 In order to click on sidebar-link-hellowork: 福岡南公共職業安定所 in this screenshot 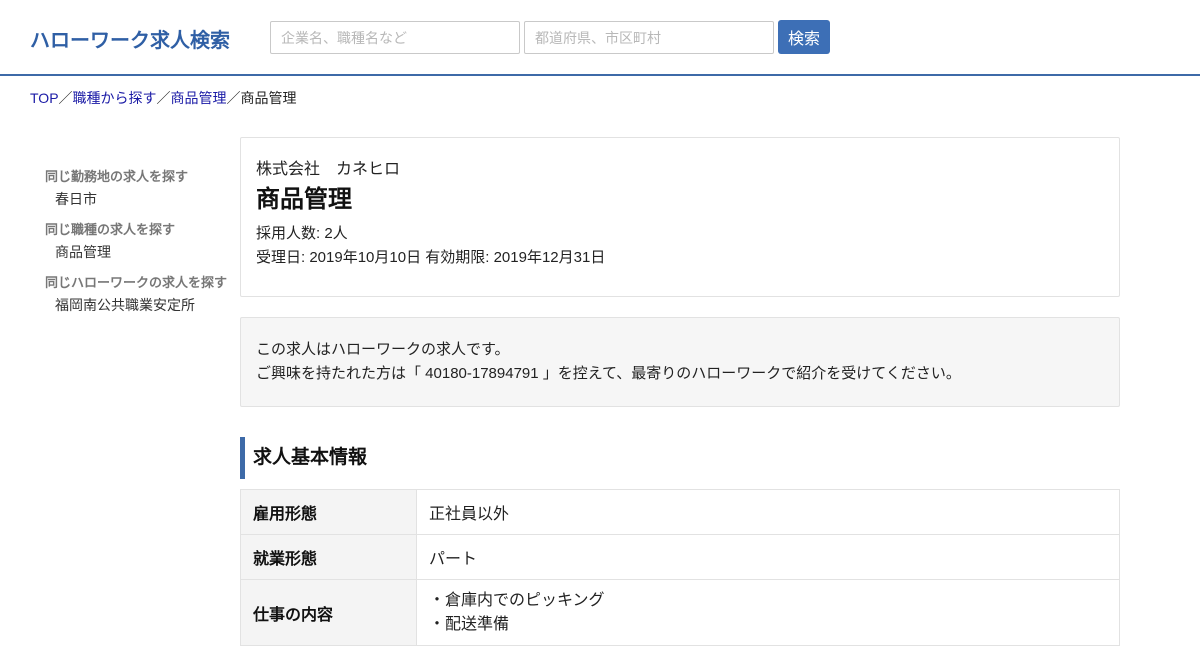, I will do `click(140, 305)`.